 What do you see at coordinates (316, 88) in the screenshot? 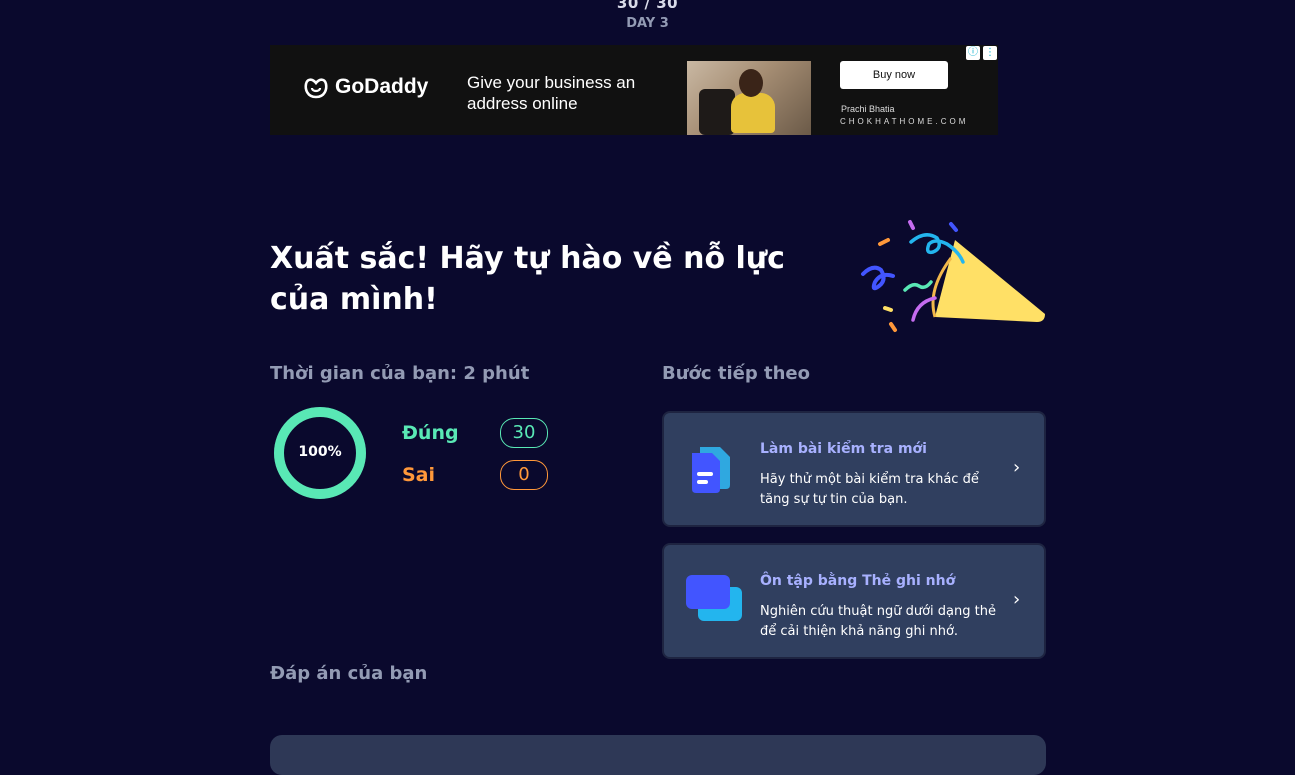
I see `godaddy-logo-icon` at bounding box center [316, 88].